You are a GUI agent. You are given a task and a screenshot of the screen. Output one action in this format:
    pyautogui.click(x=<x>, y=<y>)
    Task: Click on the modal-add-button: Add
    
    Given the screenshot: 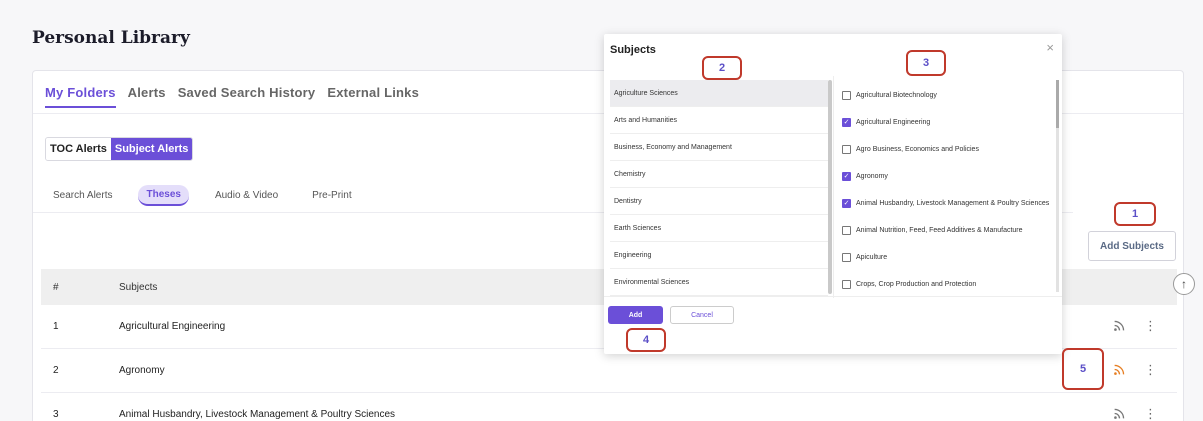 What is the action you would take?
    pyautogui.click(x=635, y=315)
    